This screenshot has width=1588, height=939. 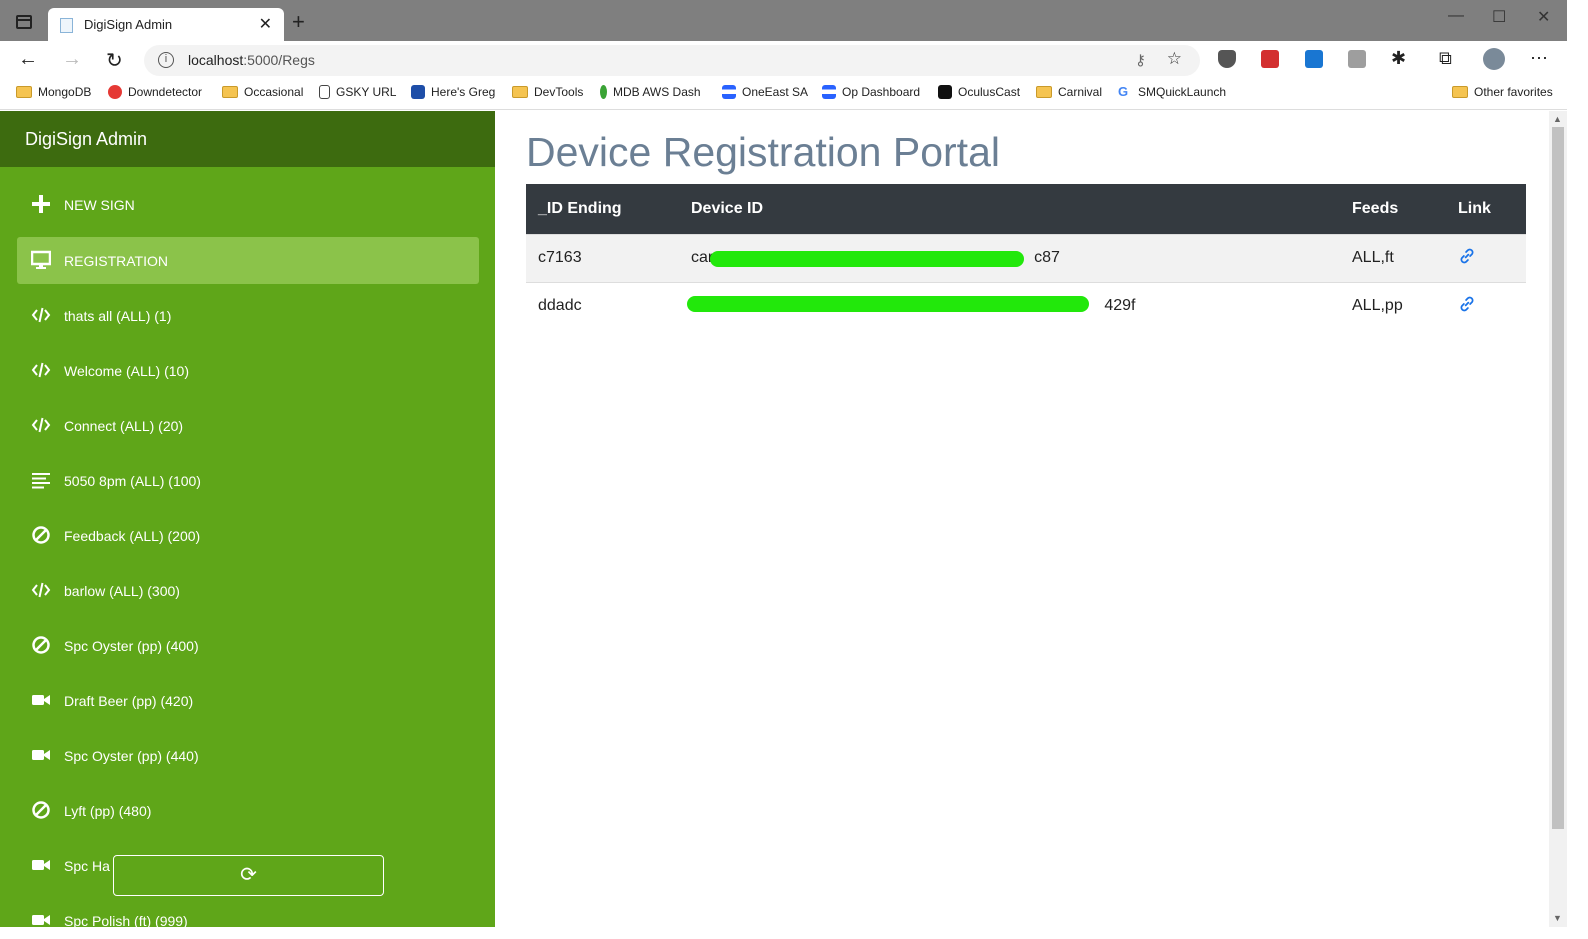 What do you see at coordinates (602, 209) in the screenshot?
I see `column-header: _ID Ending` at bounding box center [602, 209].